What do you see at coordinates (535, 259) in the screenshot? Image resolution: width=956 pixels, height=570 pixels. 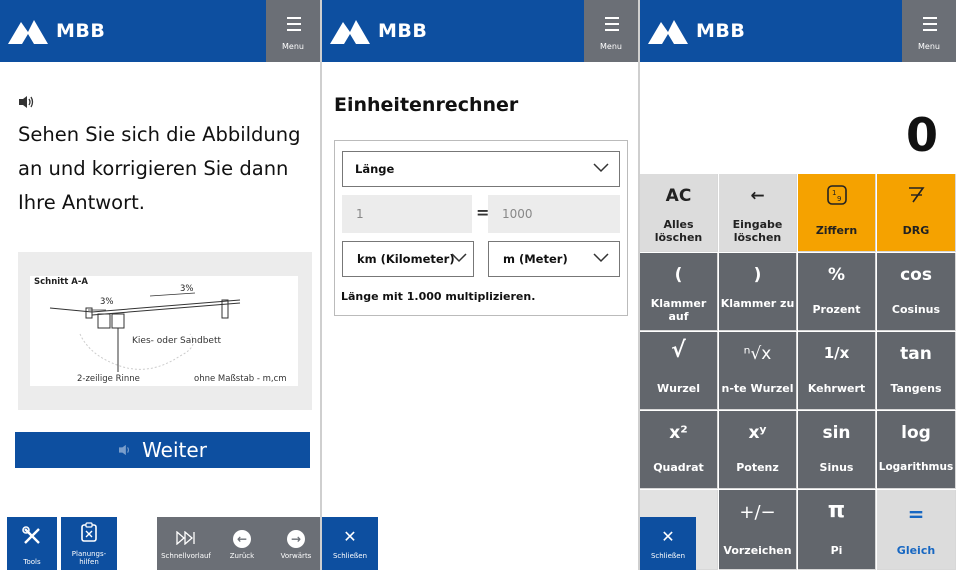 I see `to-unit-value: m (Meter)` at bounding box center [535, 259].